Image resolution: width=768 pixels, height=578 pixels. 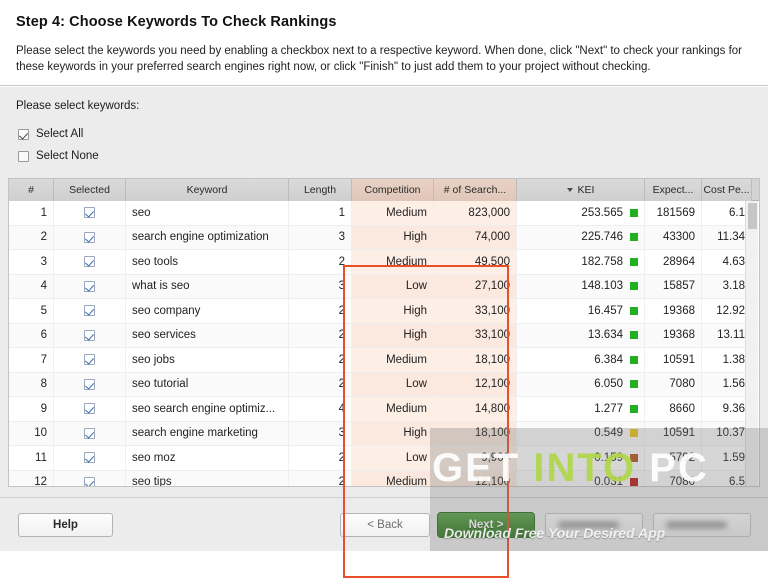 I want to click on row-kei-cell: 0.031, so click(x=581, y=478).